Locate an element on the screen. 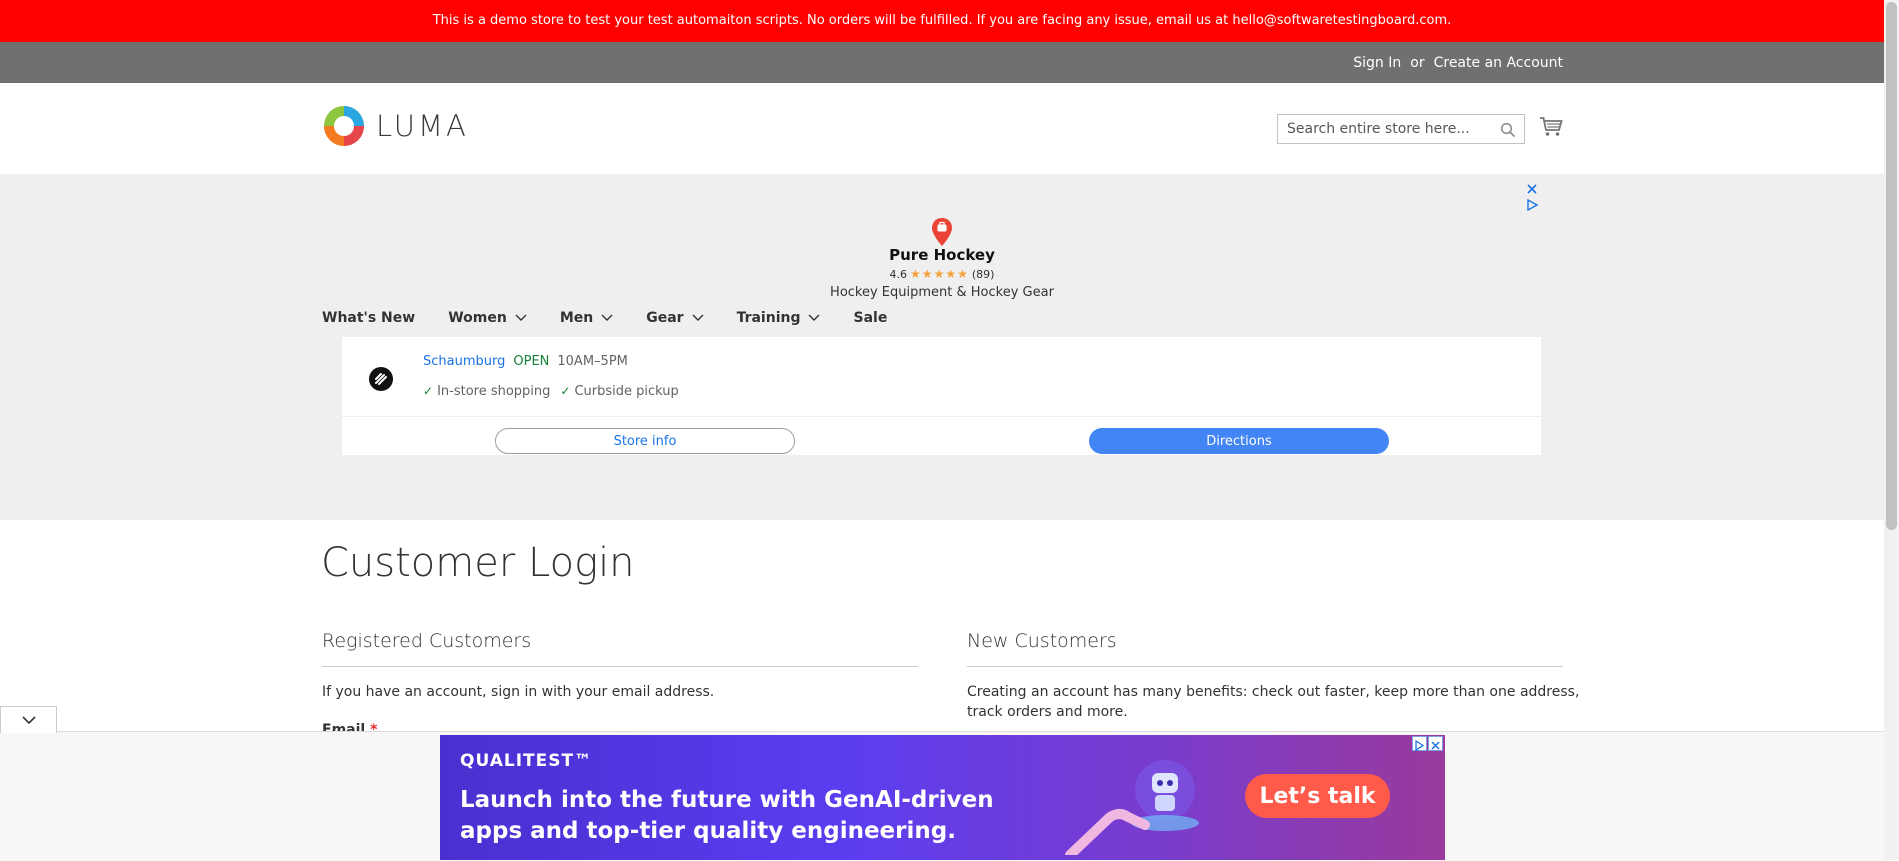  rating-stars-icon: ★★★★★ is located at coordinates (939, 274).